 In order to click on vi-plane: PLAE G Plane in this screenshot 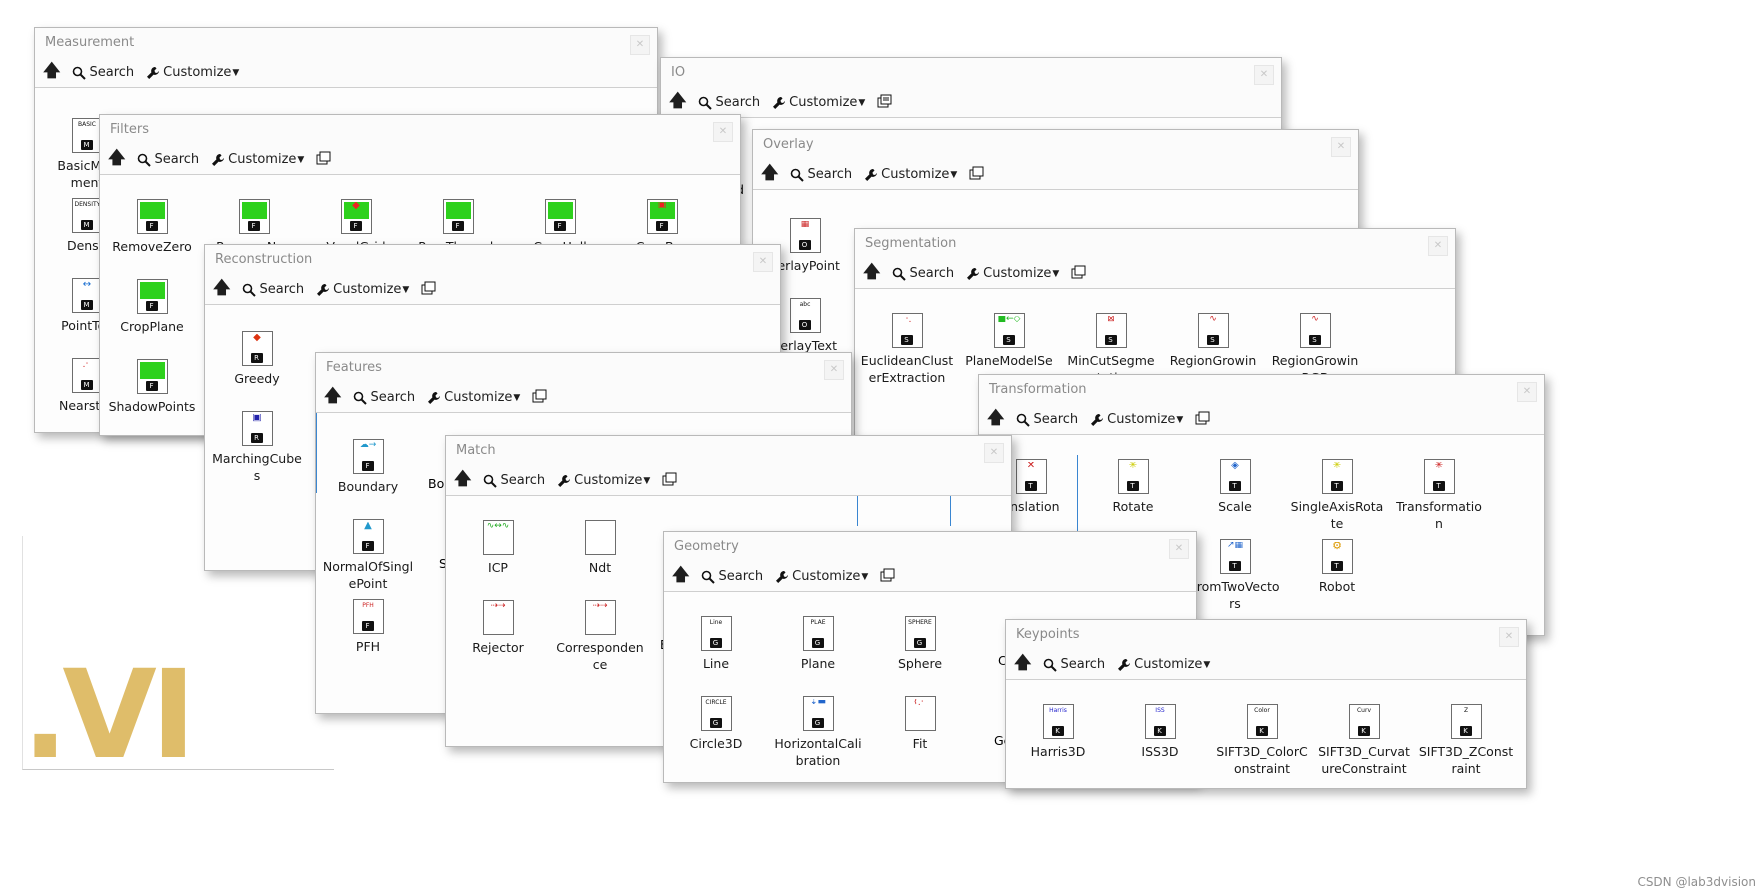, I will do `click(818, 644)`.